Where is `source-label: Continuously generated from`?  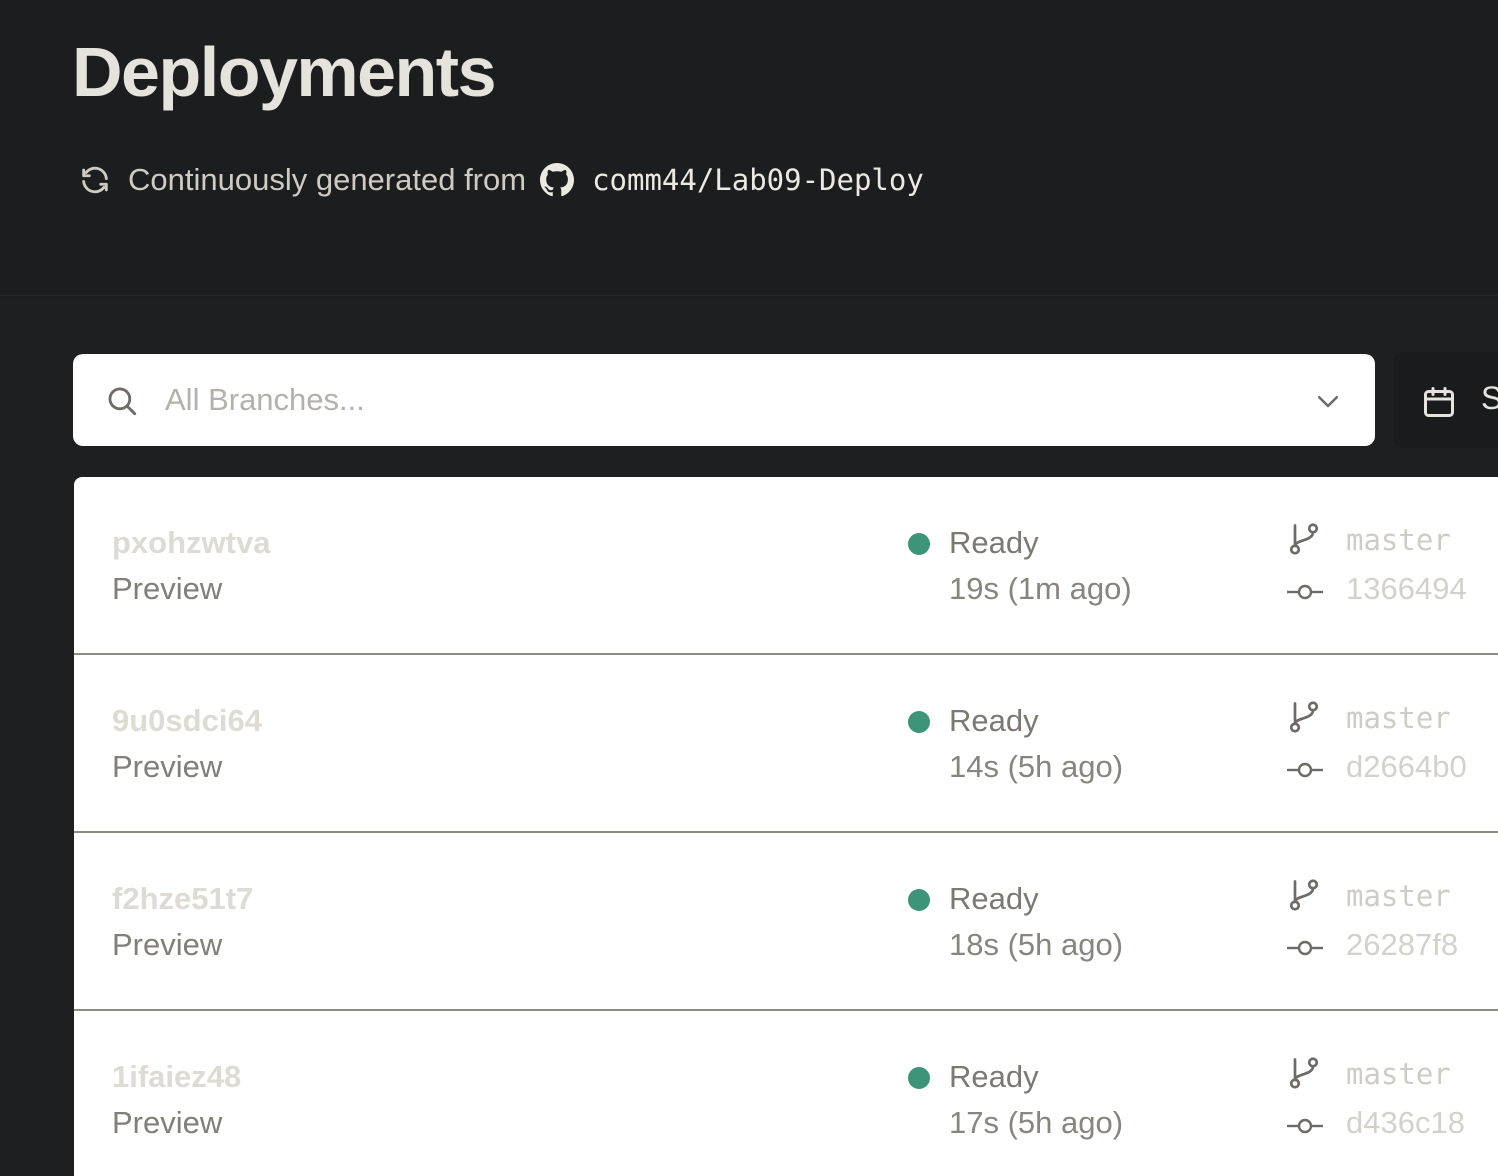 source-label: Continuously generated from is located at coordinates (327, 179).